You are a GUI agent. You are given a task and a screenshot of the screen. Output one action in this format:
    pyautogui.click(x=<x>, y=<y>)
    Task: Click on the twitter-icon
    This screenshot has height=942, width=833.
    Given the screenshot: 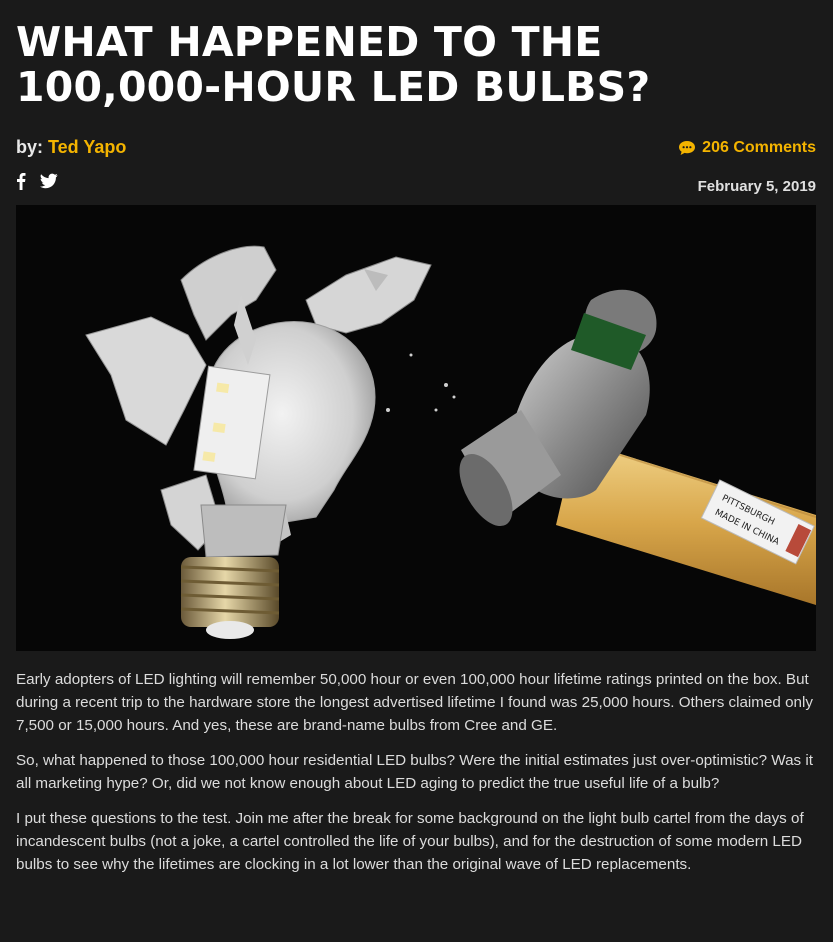 What is the action you would take?
    pyautogui.click(x=48, y=183)
    